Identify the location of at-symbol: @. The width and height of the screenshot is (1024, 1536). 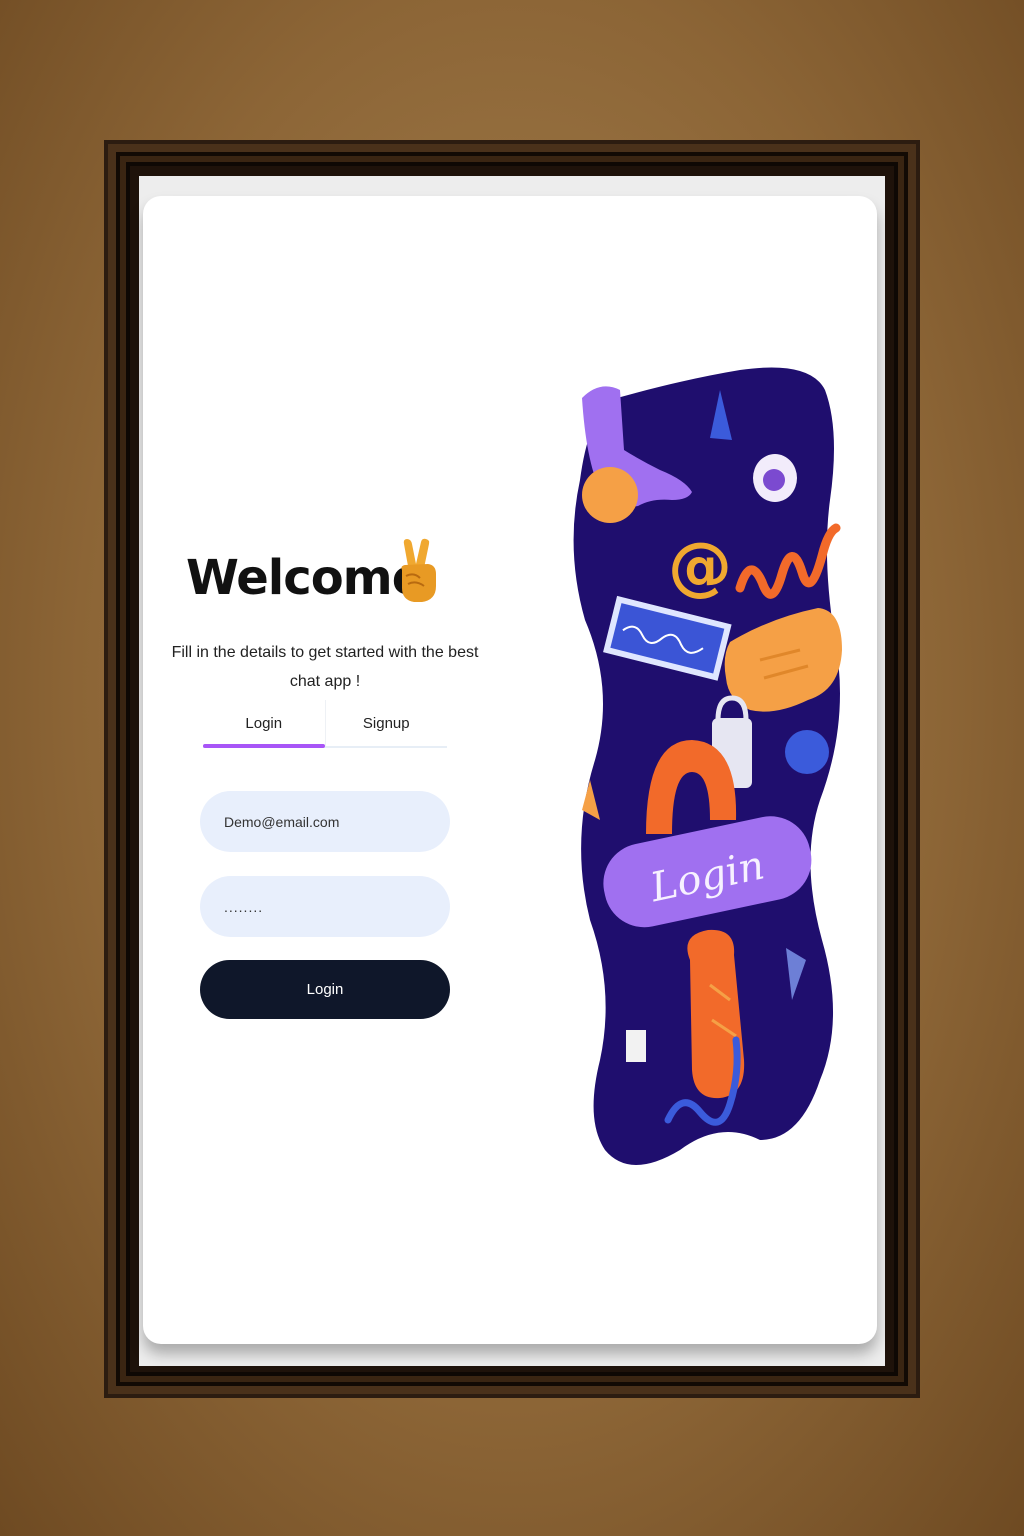
(700, 567).